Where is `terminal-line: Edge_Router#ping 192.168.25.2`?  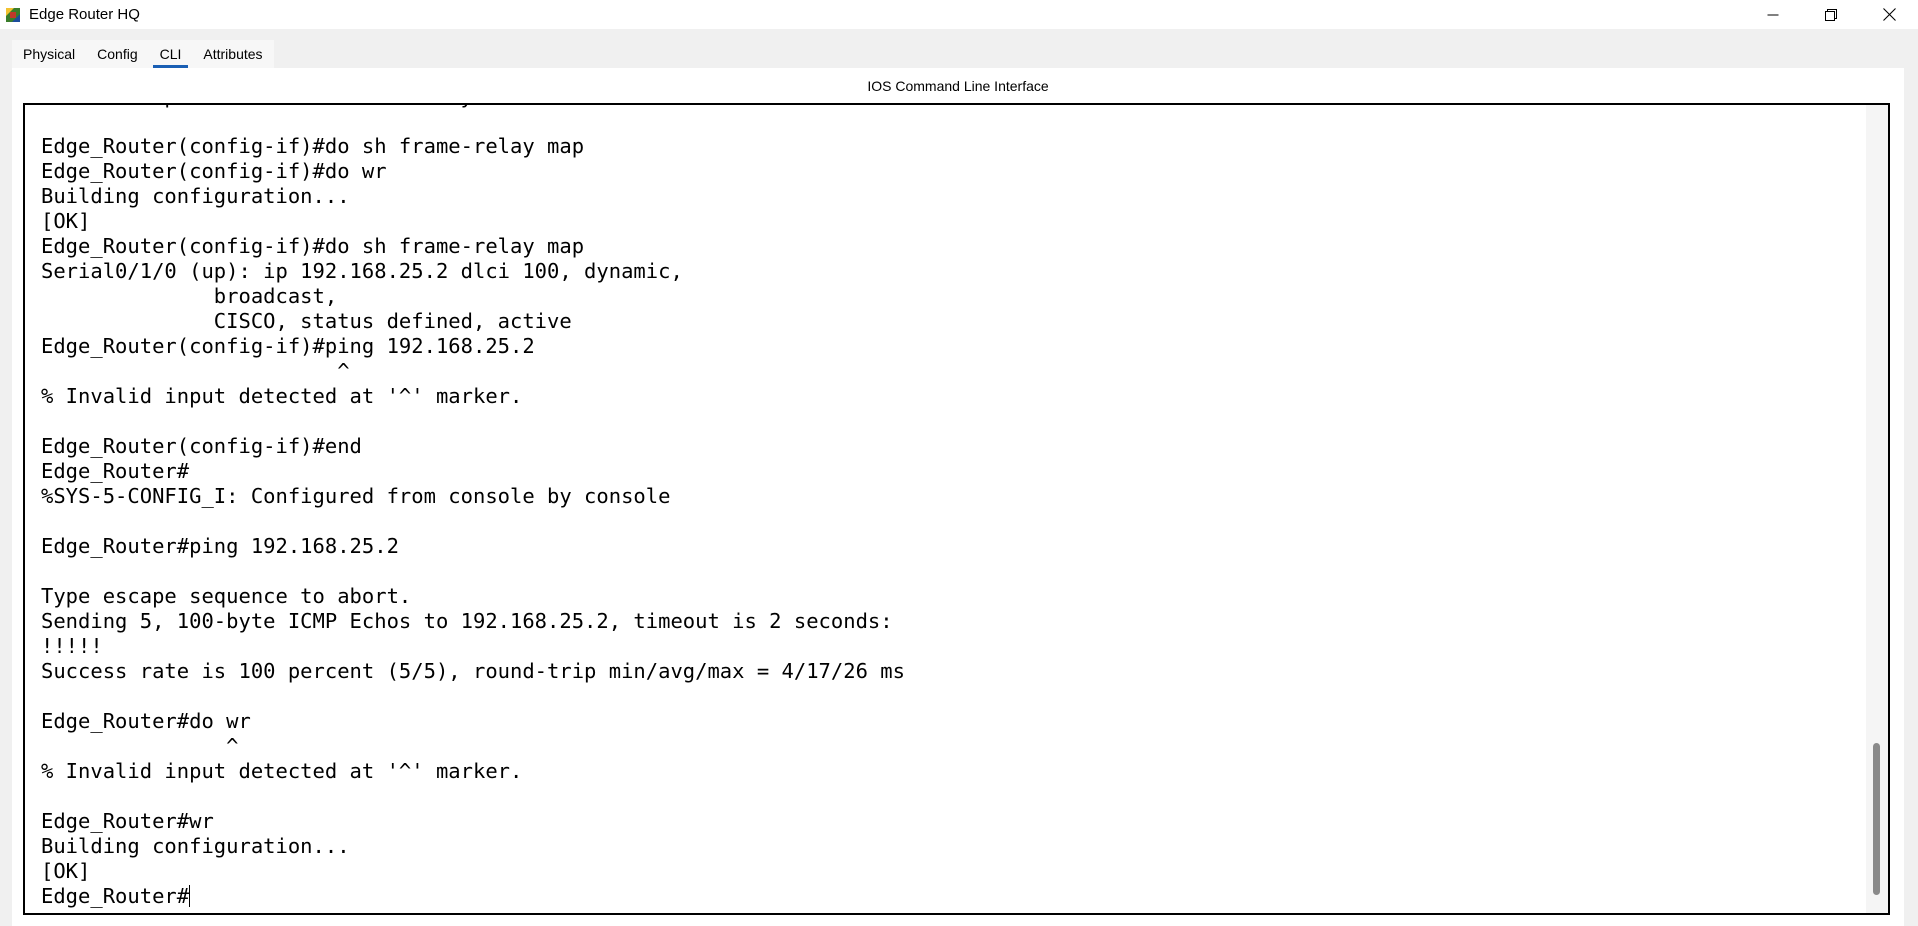
terminal-line: Edge_Router#ping 192.168.25.2 is located at coordinates (220, 546).